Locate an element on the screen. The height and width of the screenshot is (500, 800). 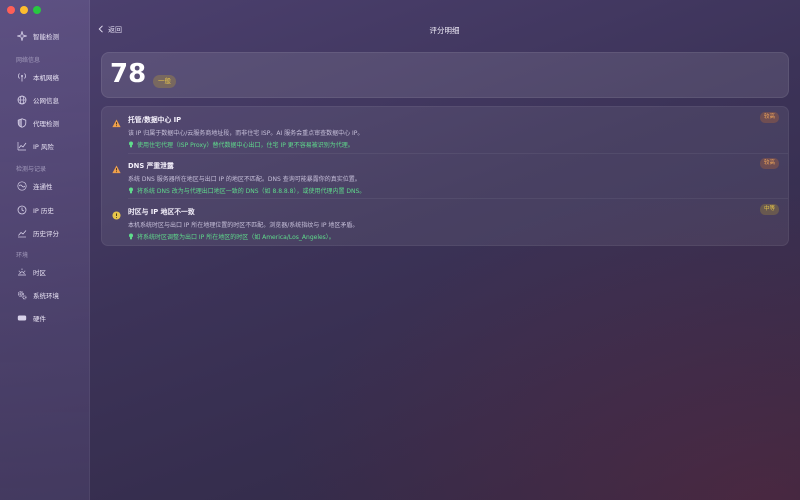
window-controls is located at coordinates (24, 10).